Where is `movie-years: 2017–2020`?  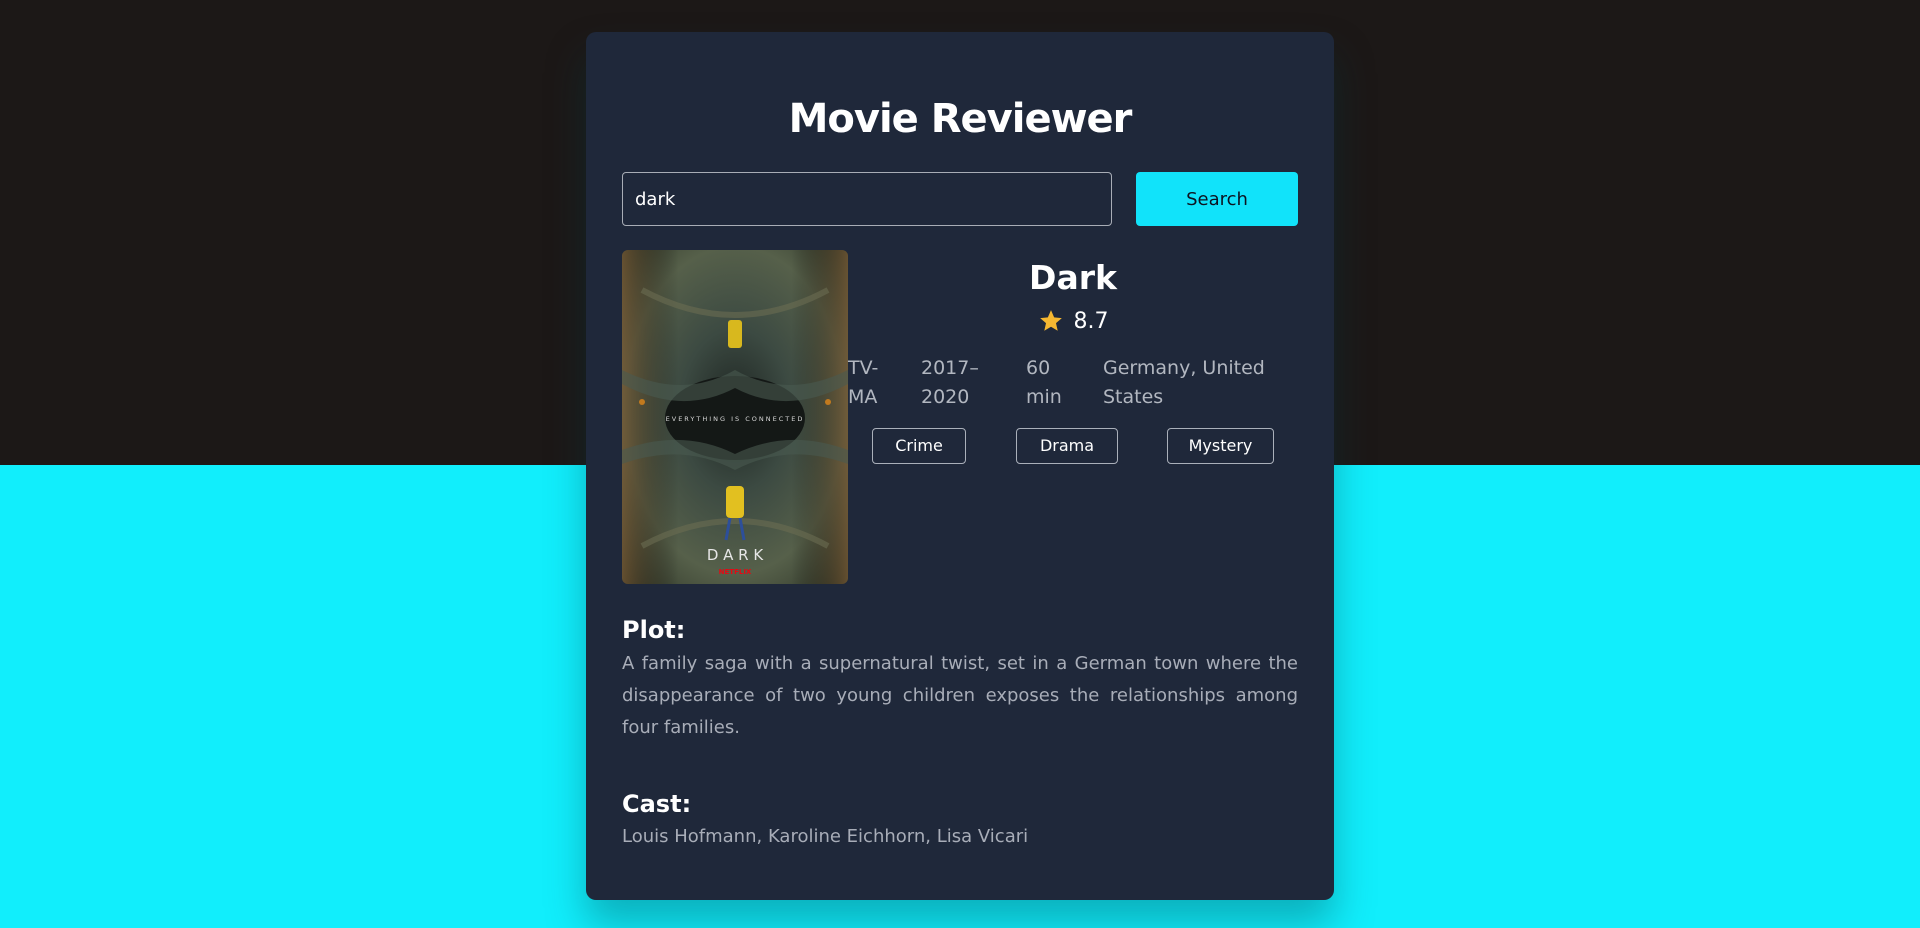
movie-years: 2017–2020 is located at coordinates (950, 382).